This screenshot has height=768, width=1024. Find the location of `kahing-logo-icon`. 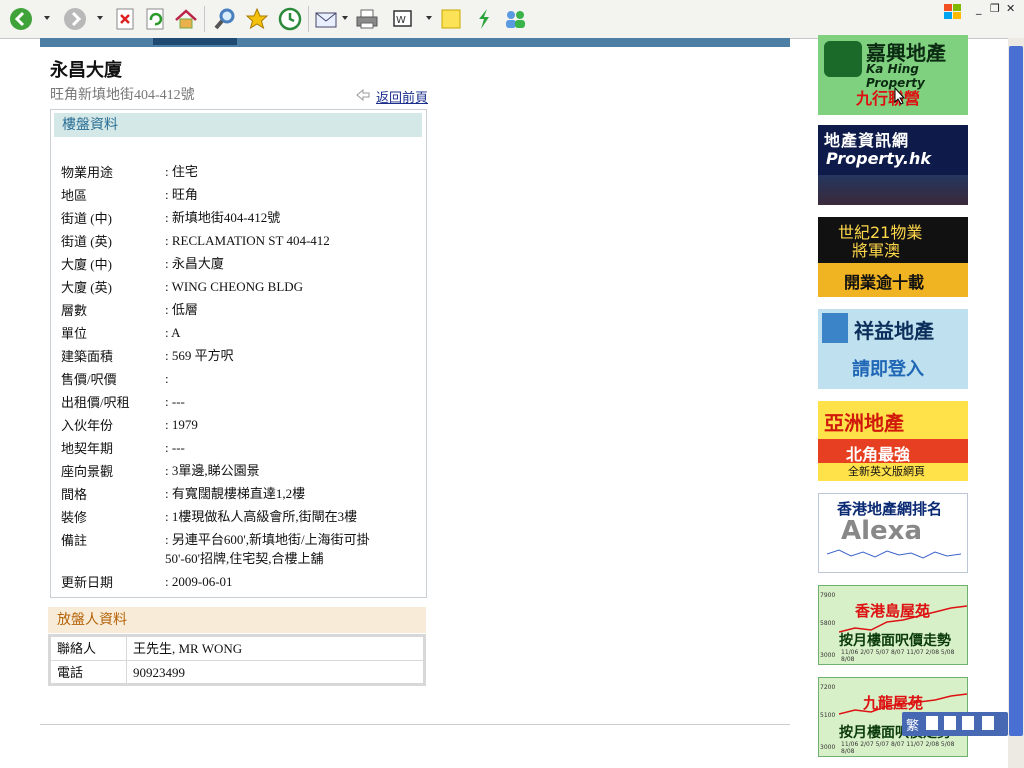

kahing-logo-icon is located at coordinates (843, 59).